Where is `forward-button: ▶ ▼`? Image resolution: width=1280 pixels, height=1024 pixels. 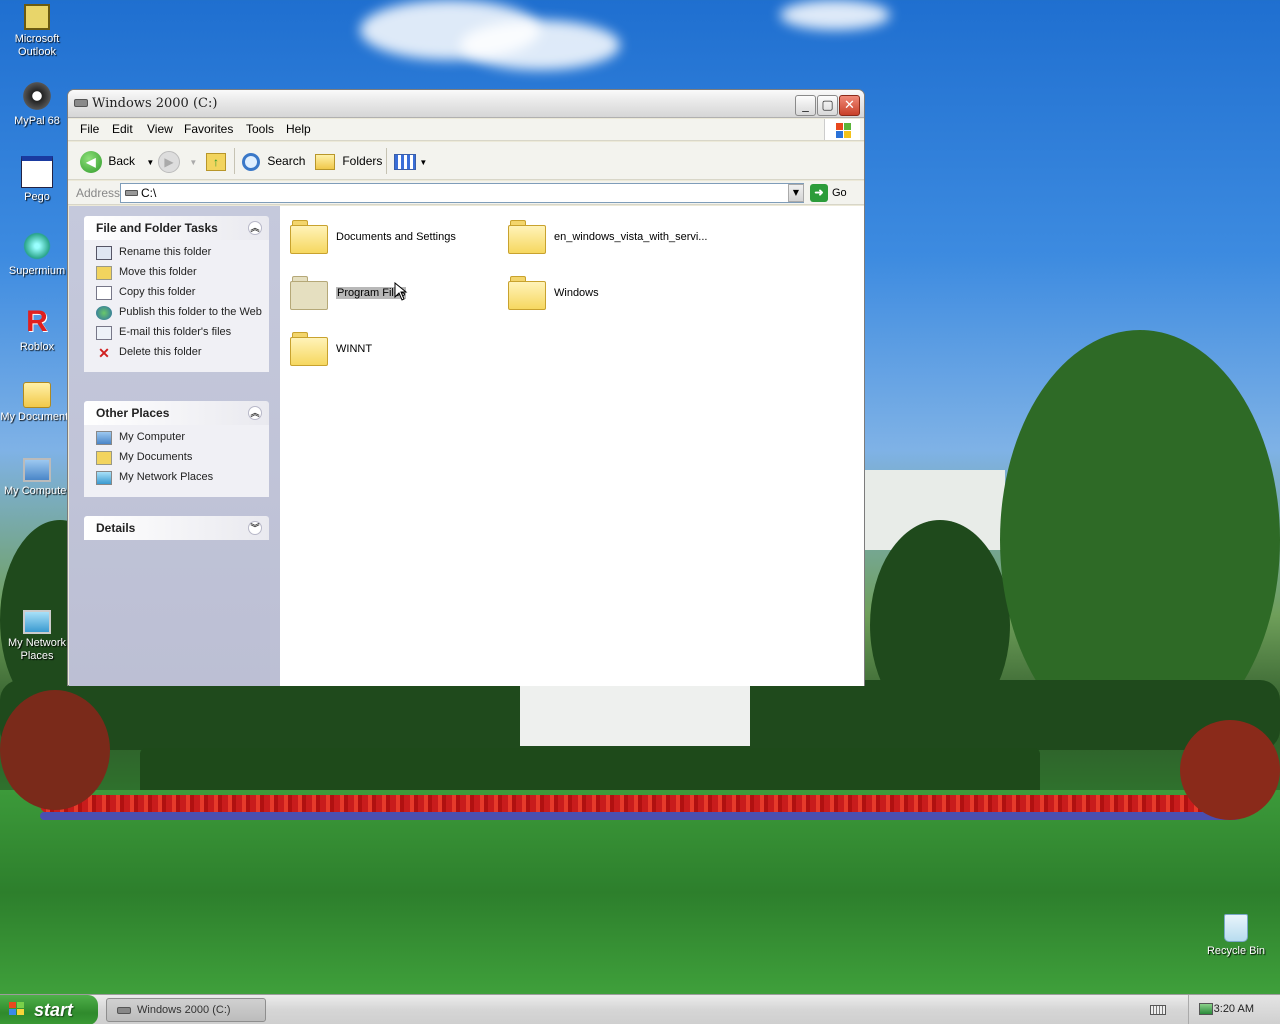
forward-button: ▶ ▼ is located at coordinates (177, 161).